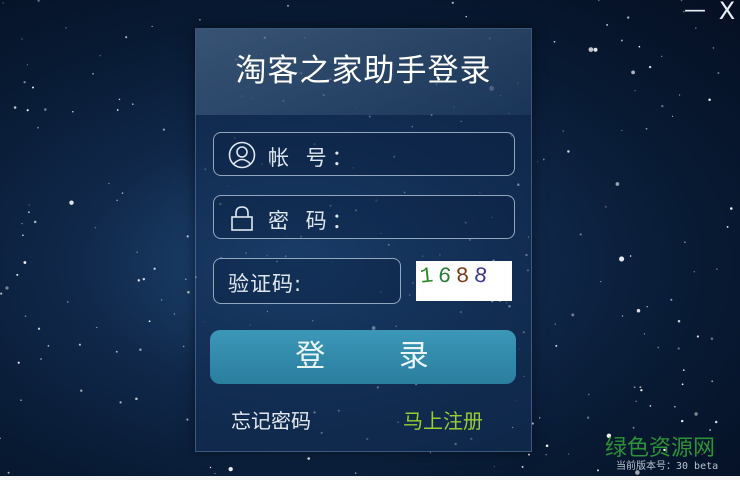 The height and width of the screenshot is (480, 740). I want to click on captcha-image: 1 6 8 8, so click(464, 281).